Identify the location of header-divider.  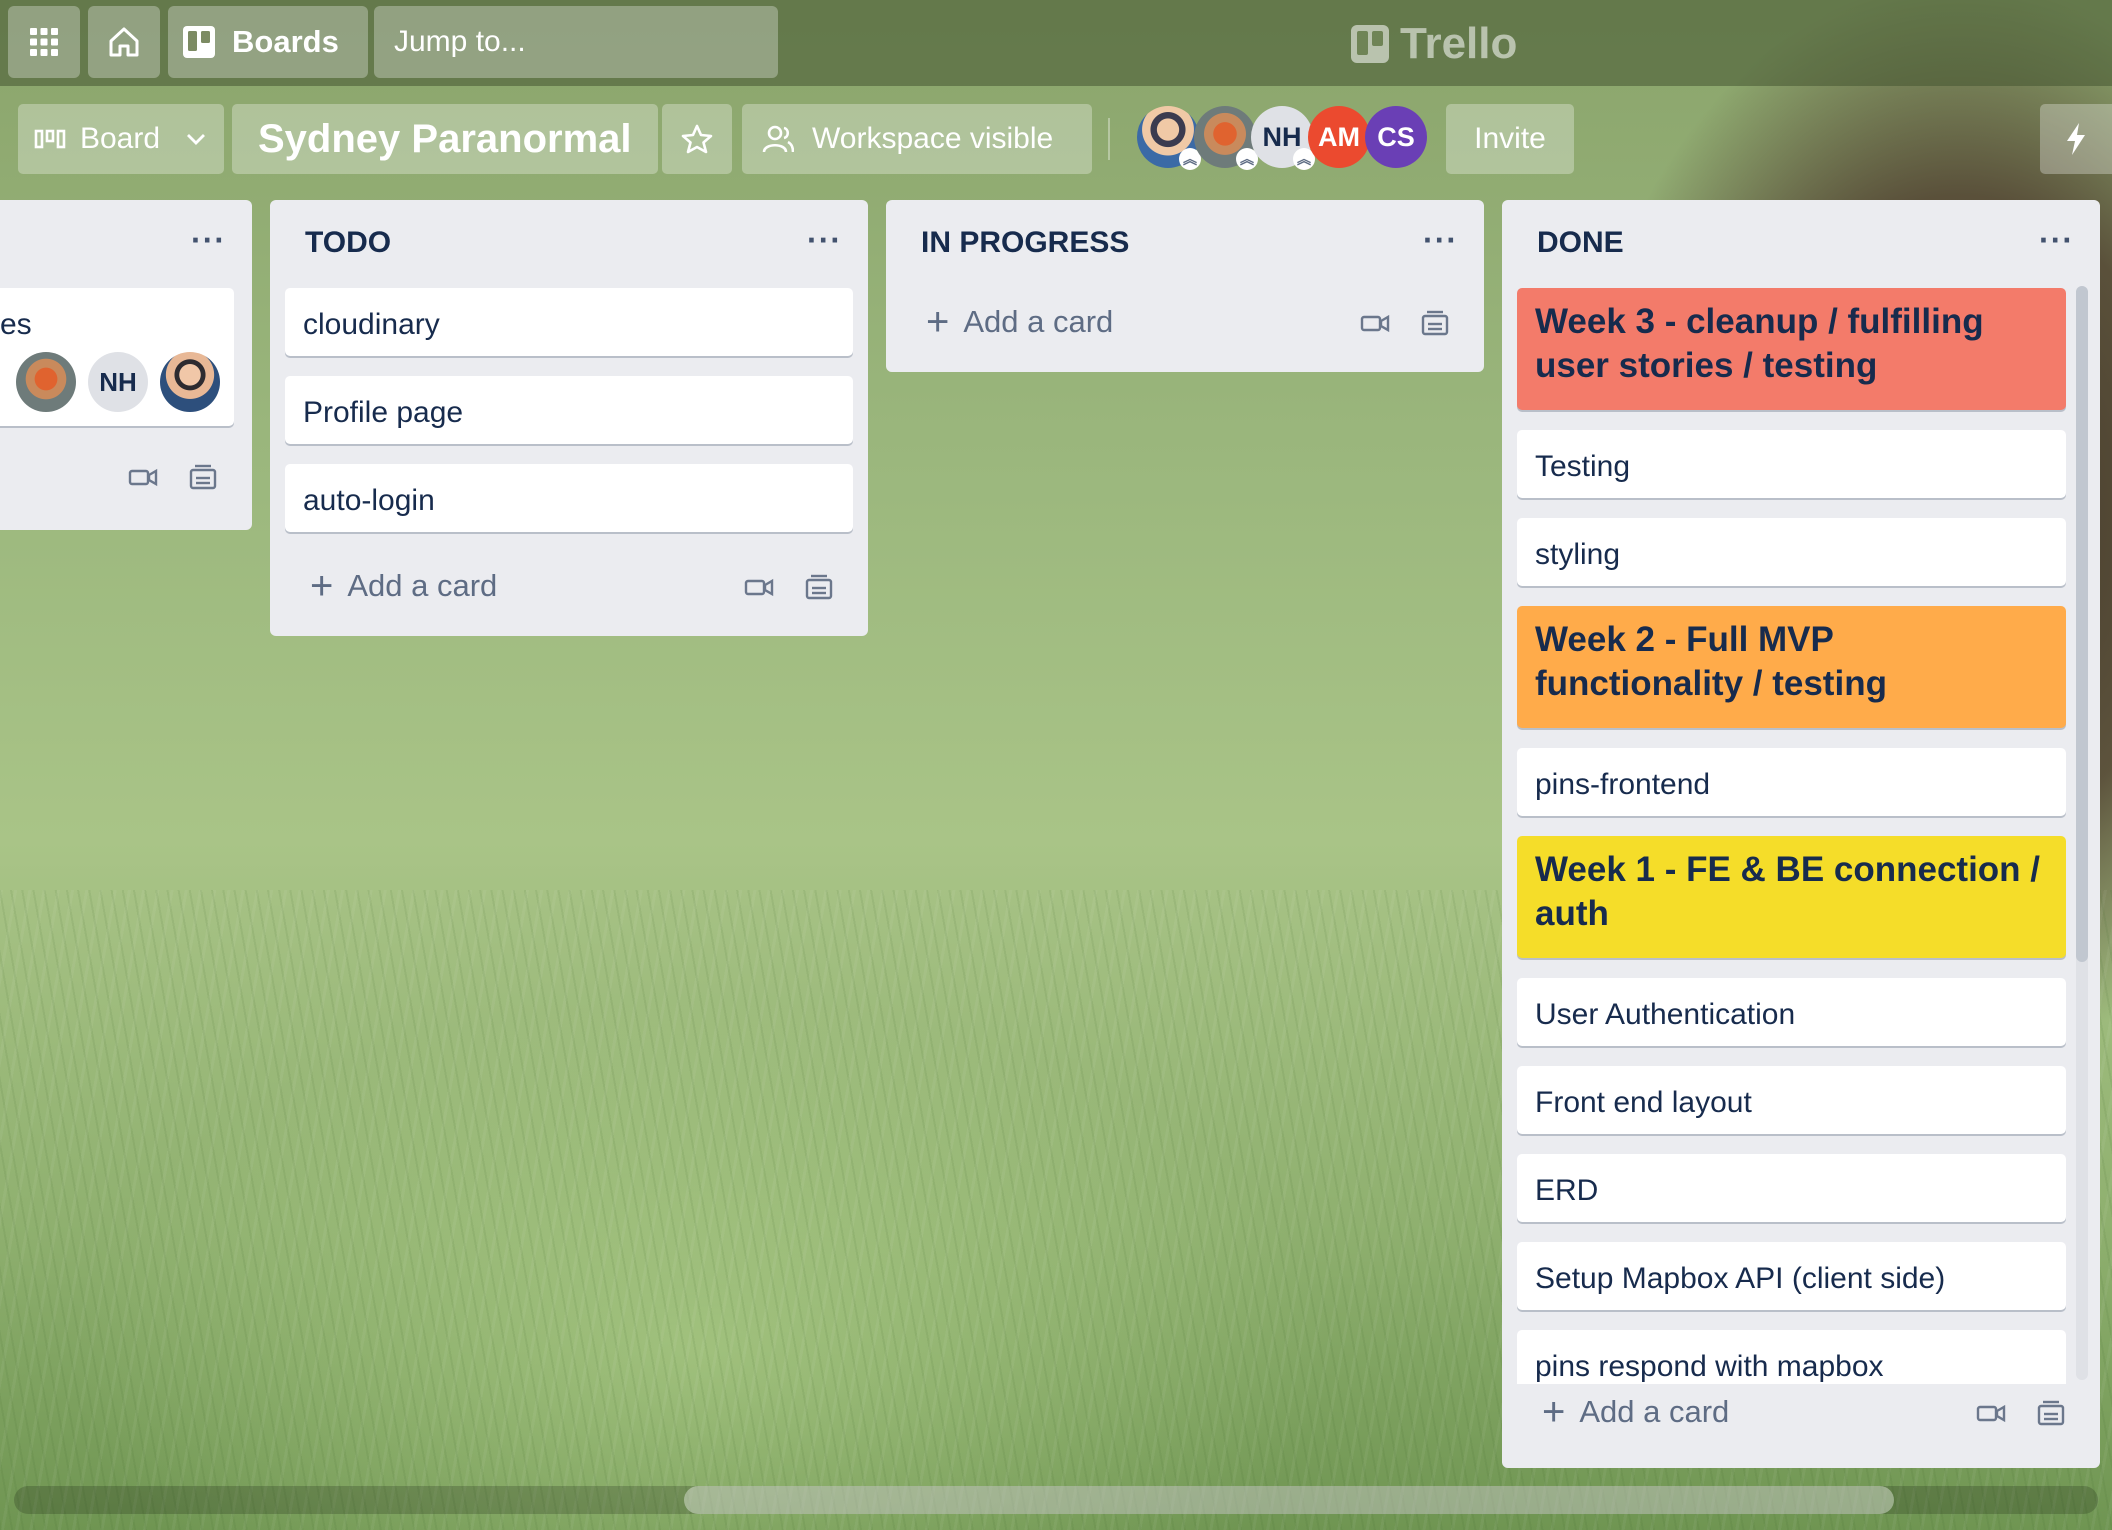
(1109, 139).